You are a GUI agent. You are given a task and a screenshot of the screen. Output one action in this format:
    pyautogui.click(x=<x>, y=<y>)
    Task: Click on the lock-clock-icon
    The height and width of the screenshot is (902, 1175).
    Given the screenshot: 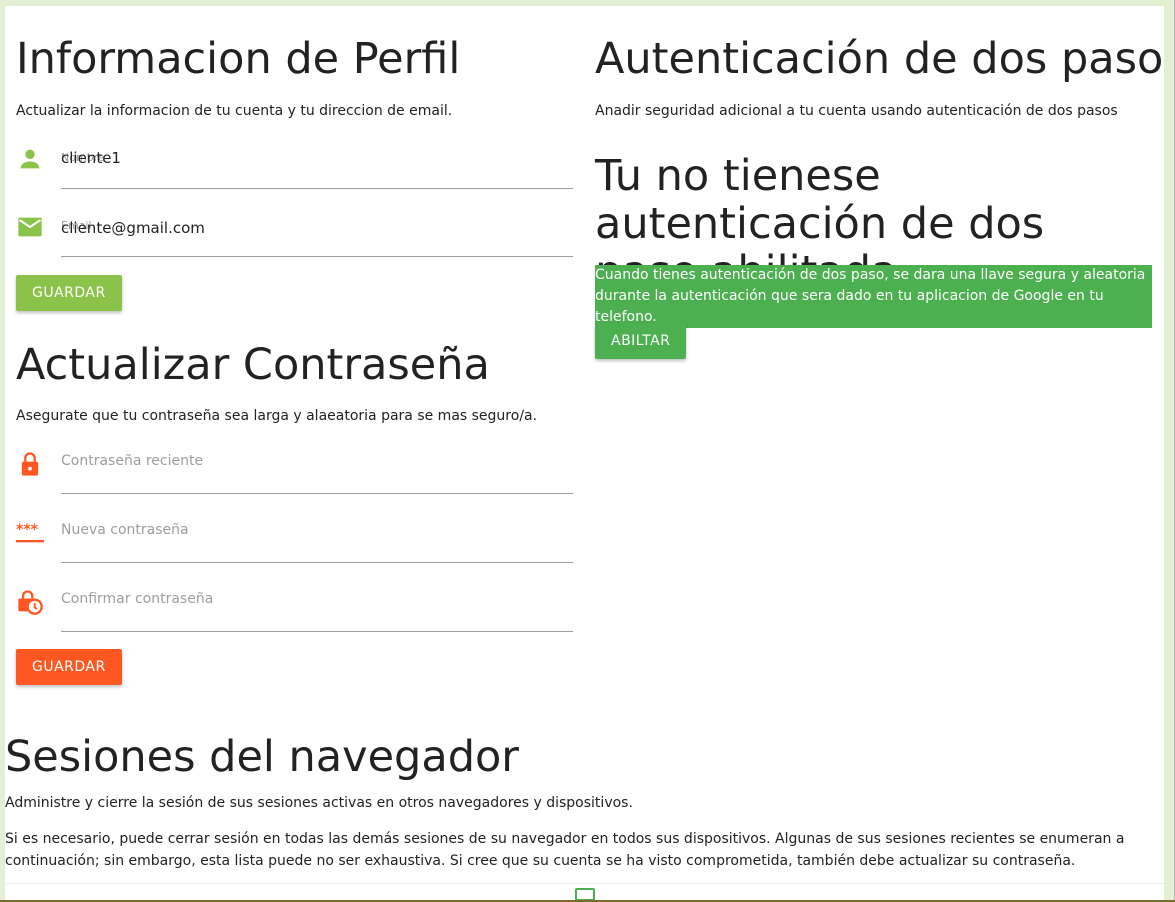 What is the action you would take?
    pyautogui.click(x=30, y=602)
    